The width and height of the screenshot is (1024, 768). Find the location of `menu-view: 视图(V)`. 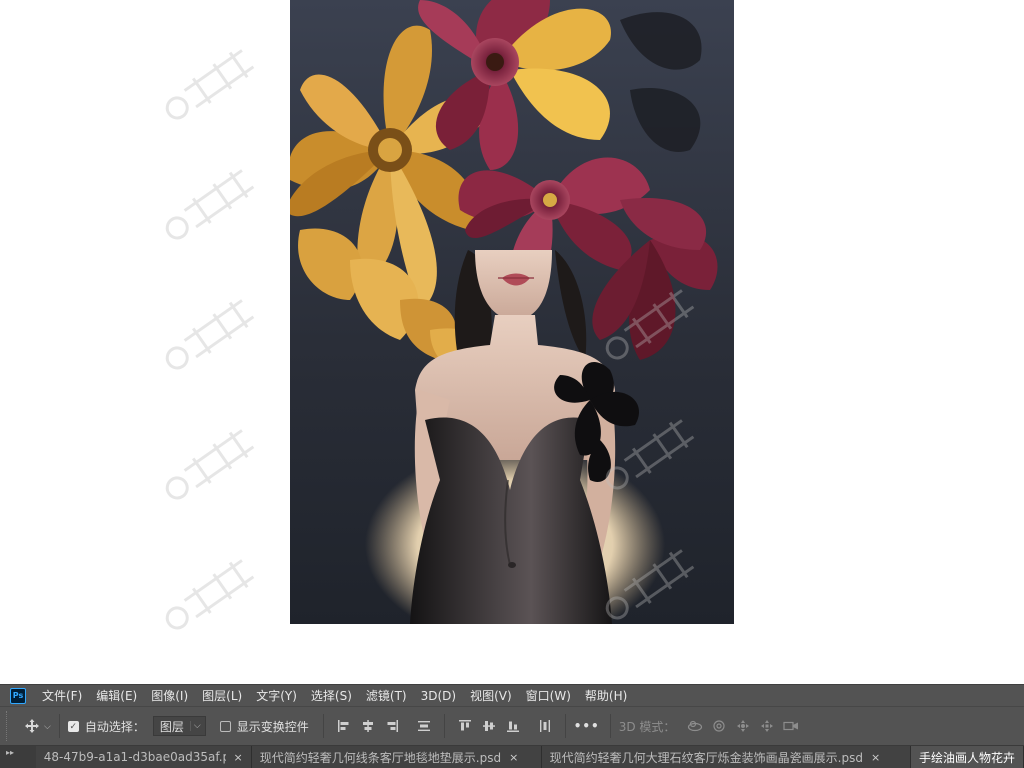

menu-view: 视图(V) is located at coordinates (491, 695).